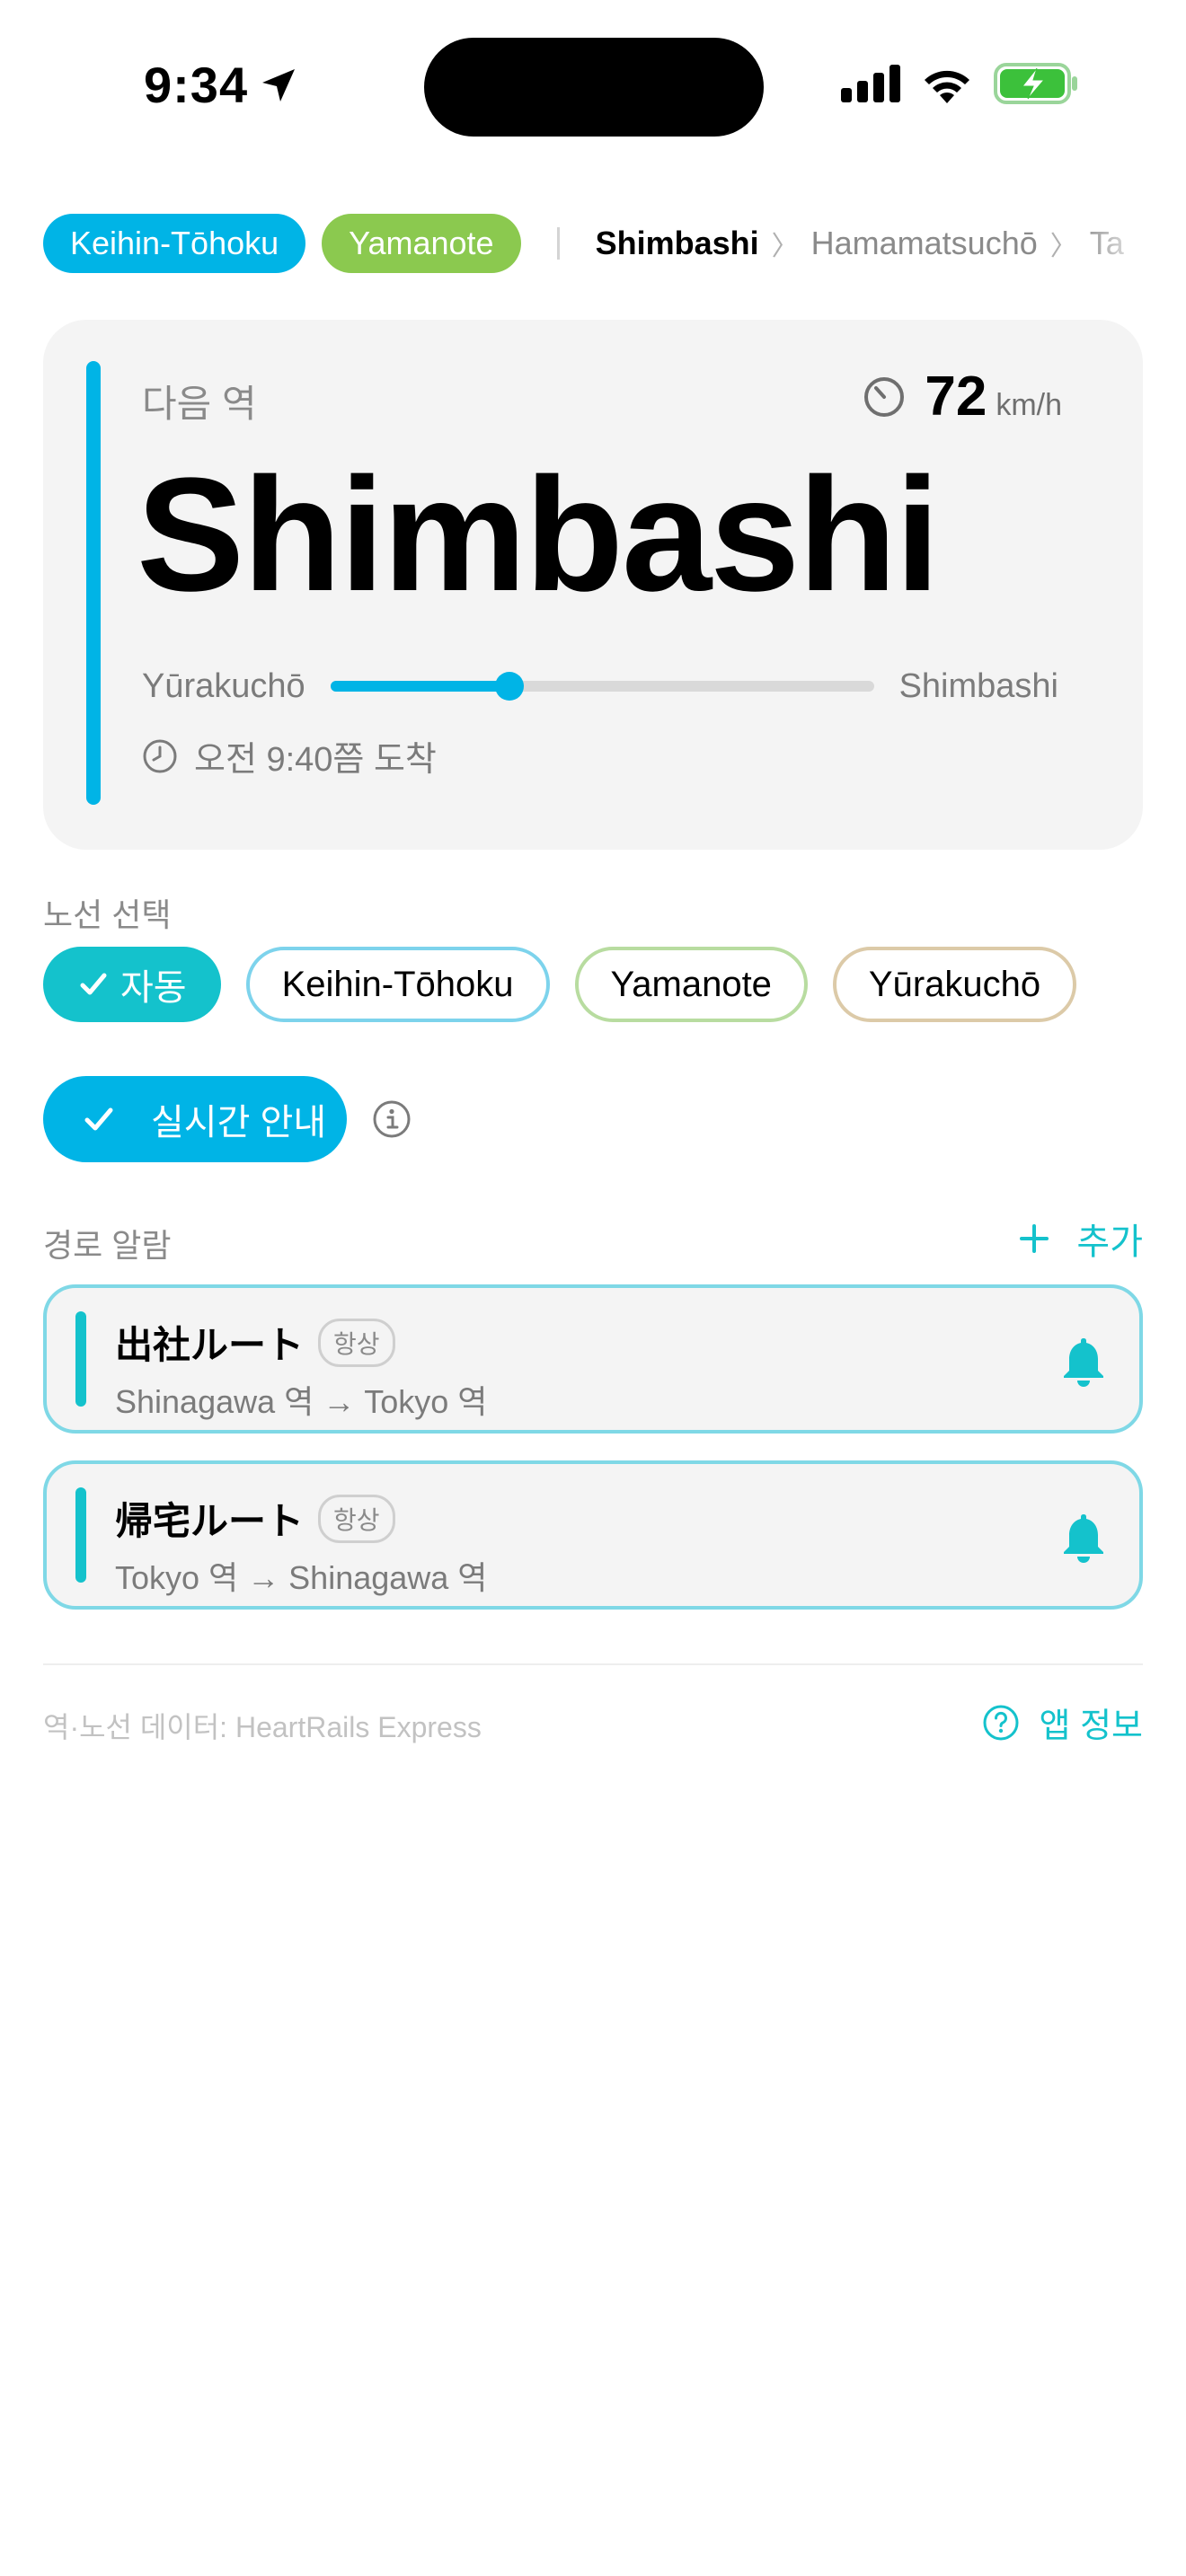 The image size is (1186, 2576). I want to click on info-icon, so click(392, 1119).